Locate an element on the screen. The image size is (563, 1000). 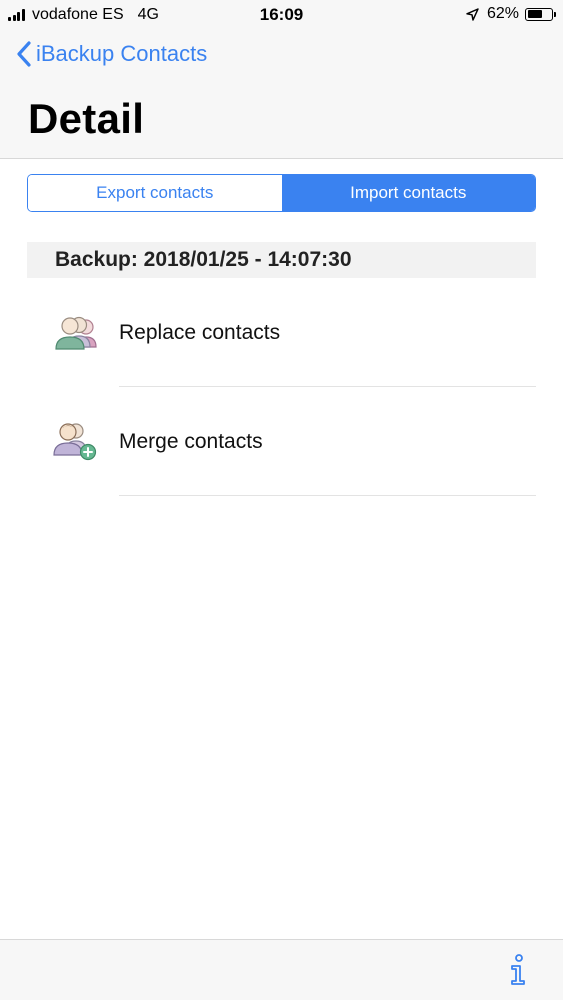
info-icon is located at coordinates (518, 970).